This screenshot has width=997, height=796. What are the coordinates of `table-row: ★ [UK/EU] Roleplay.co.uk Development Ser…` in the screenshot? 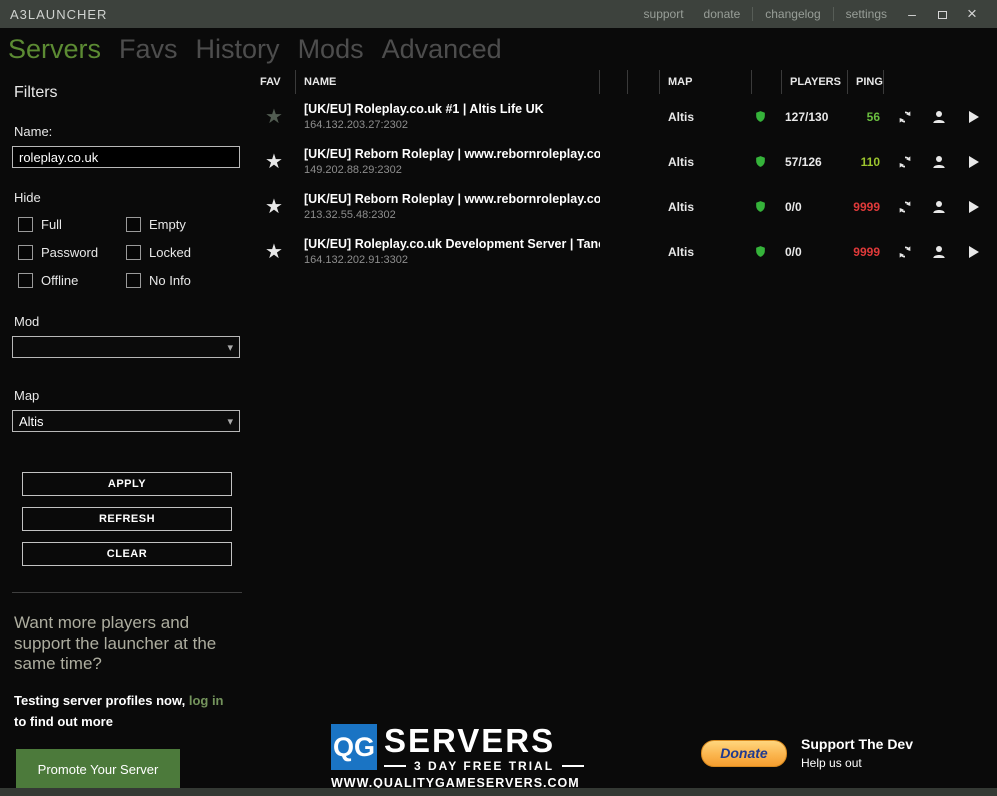 It's located at (624, 251).